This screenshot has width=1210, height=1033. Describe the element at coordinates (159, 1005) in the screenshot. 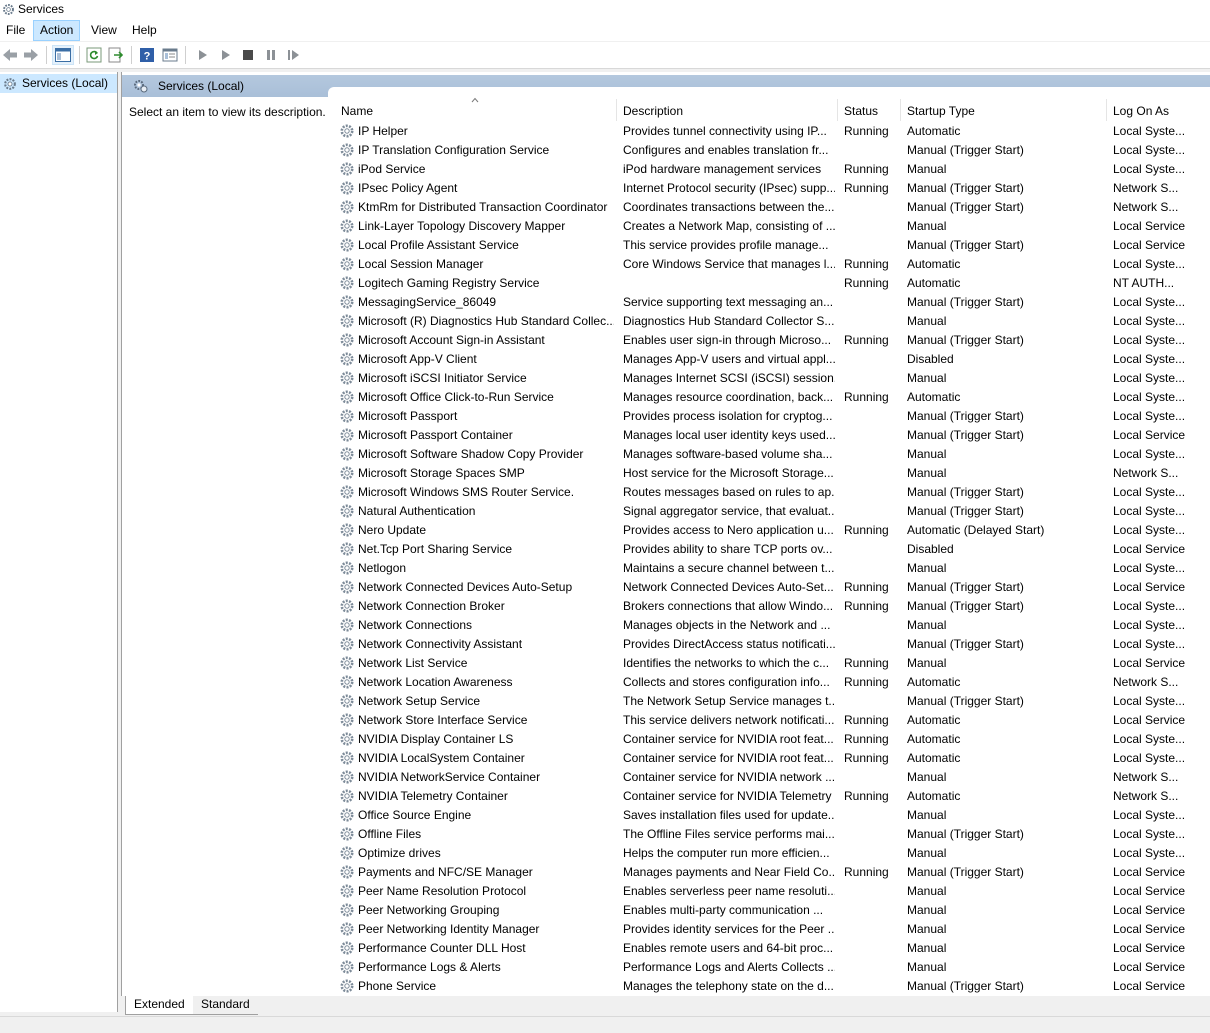

I see `tab-extended: Extended` at that location.